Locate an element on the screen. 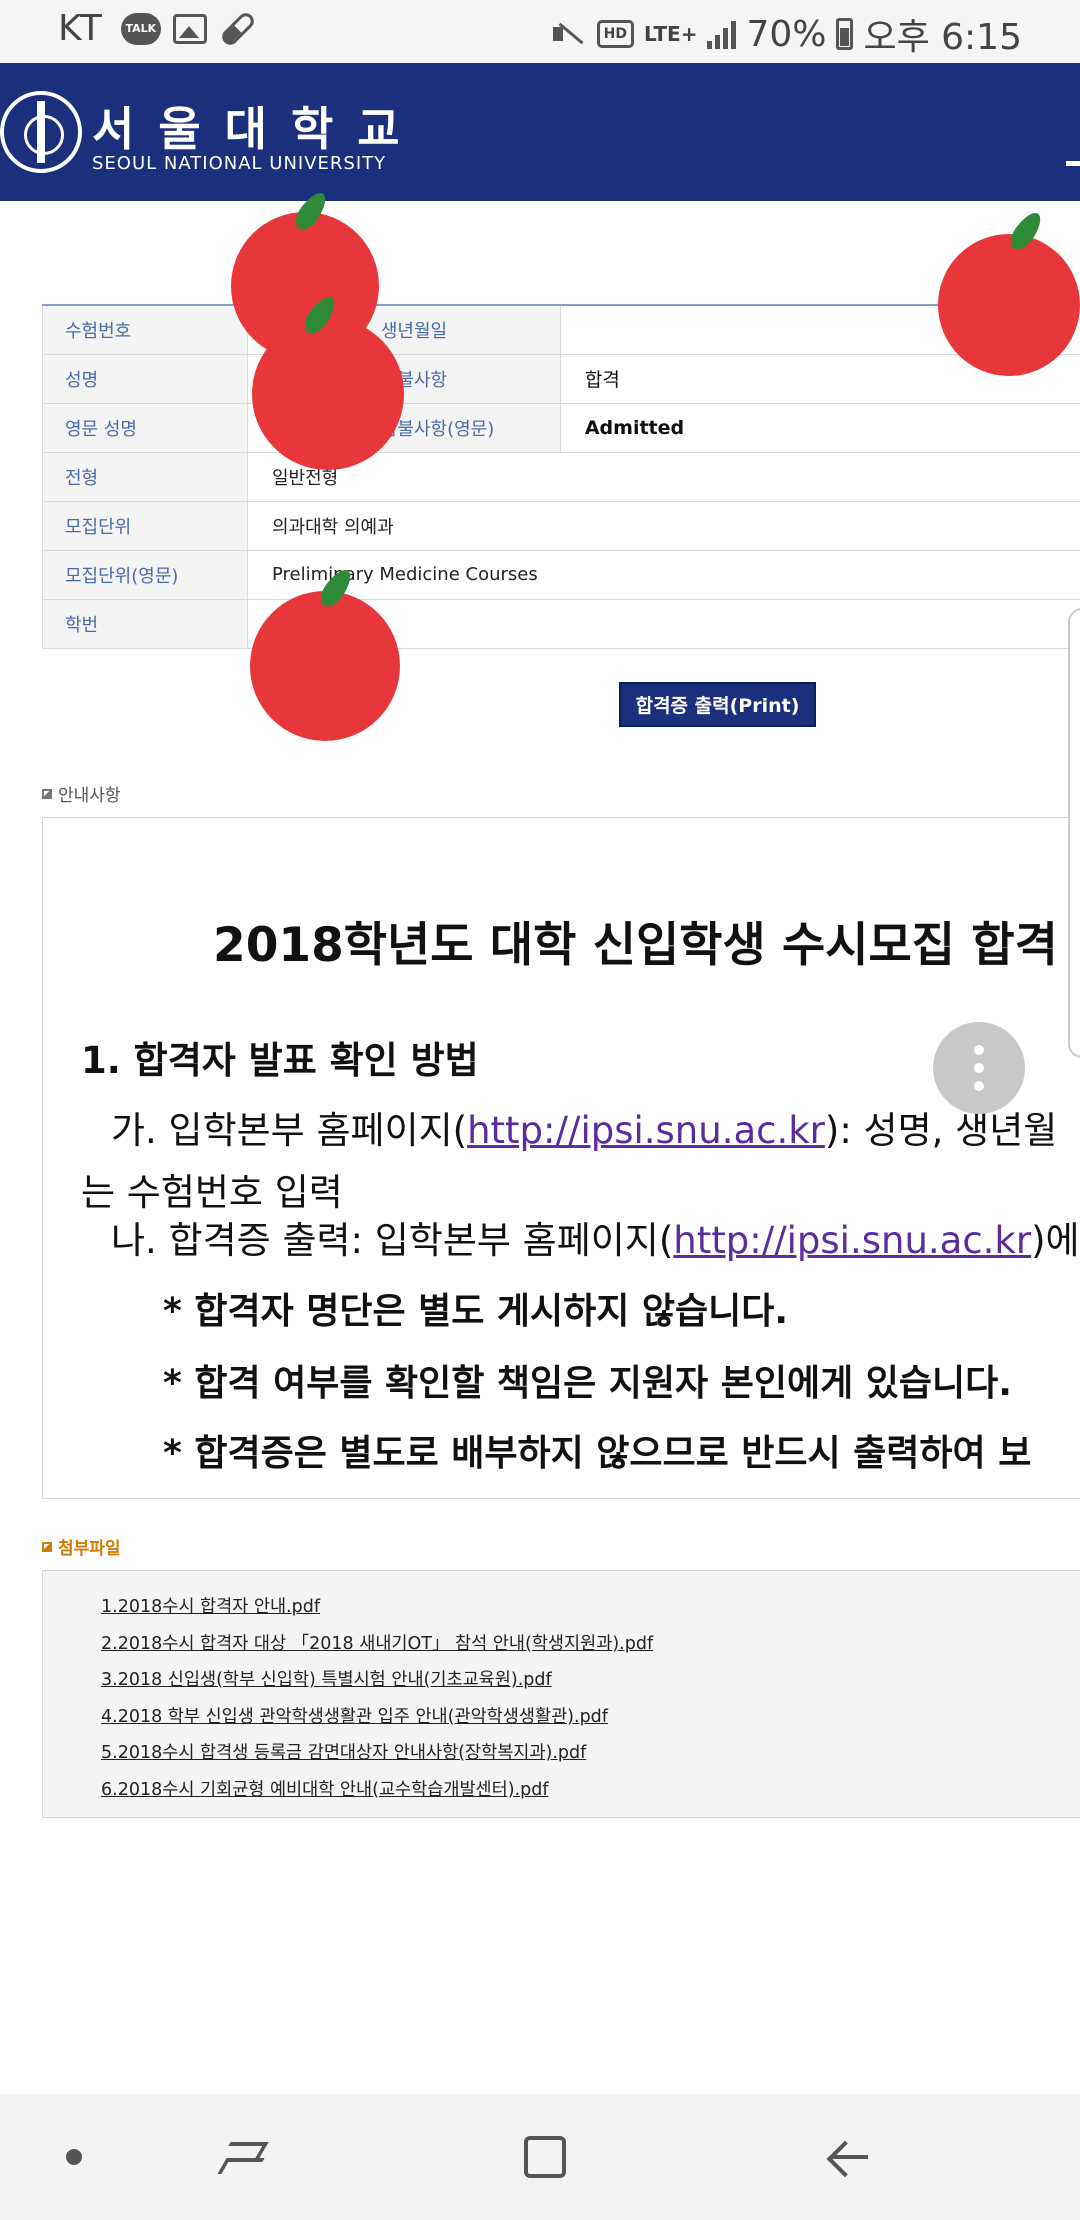 The image size is (1080, 2220). attachments-section-title: 첨부파일 is located at coordinates (81, 1546).